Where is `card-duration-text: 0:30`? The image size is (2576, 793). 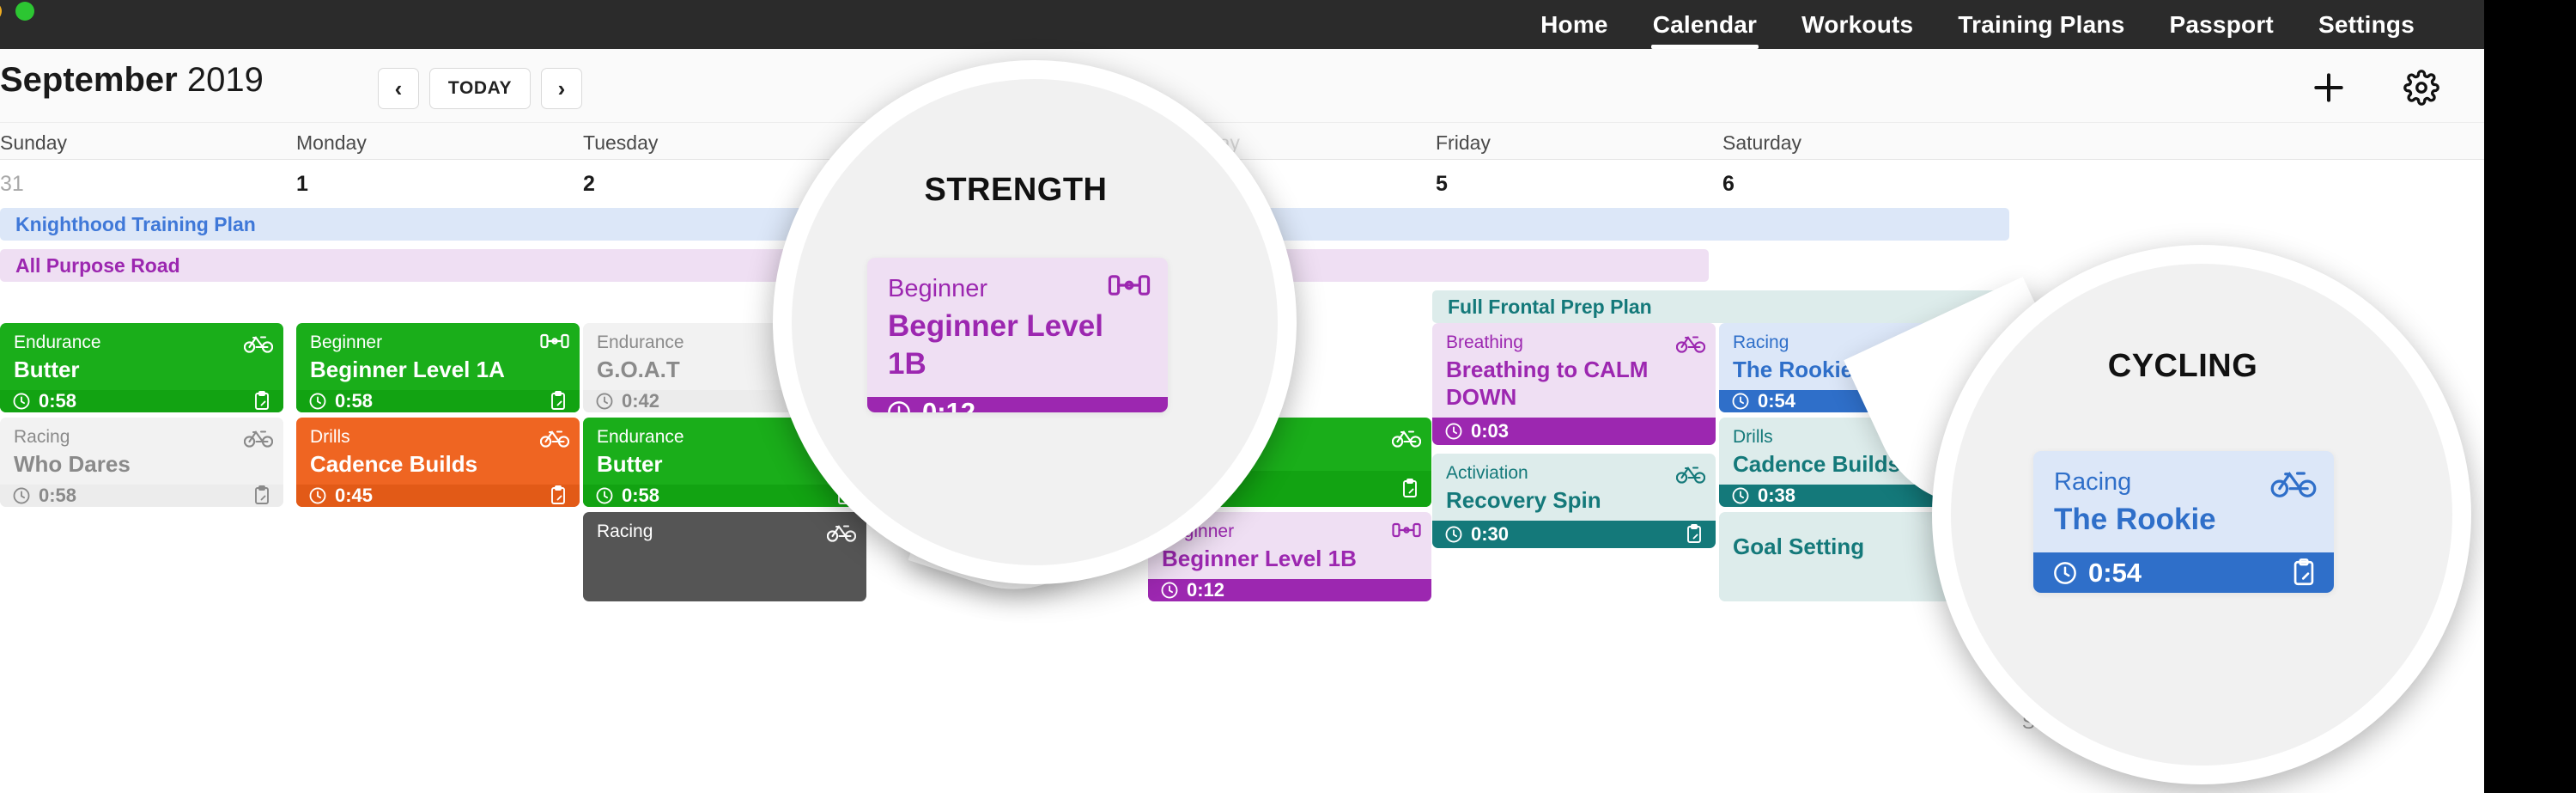
card-duration-text: 0:30 is located at coordinates (1491, 534).